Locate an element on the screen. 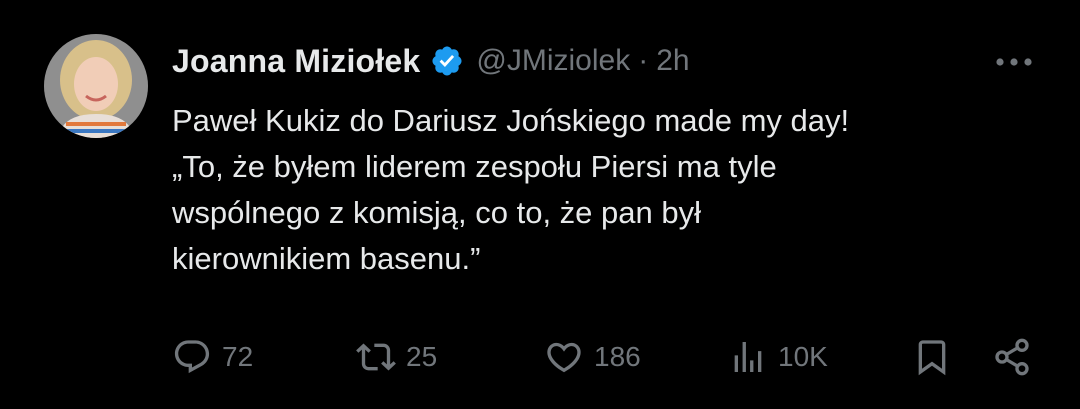 The height and width of the screenshot is (409, 1080). bookmark-button is located at coordinates (932, 357).